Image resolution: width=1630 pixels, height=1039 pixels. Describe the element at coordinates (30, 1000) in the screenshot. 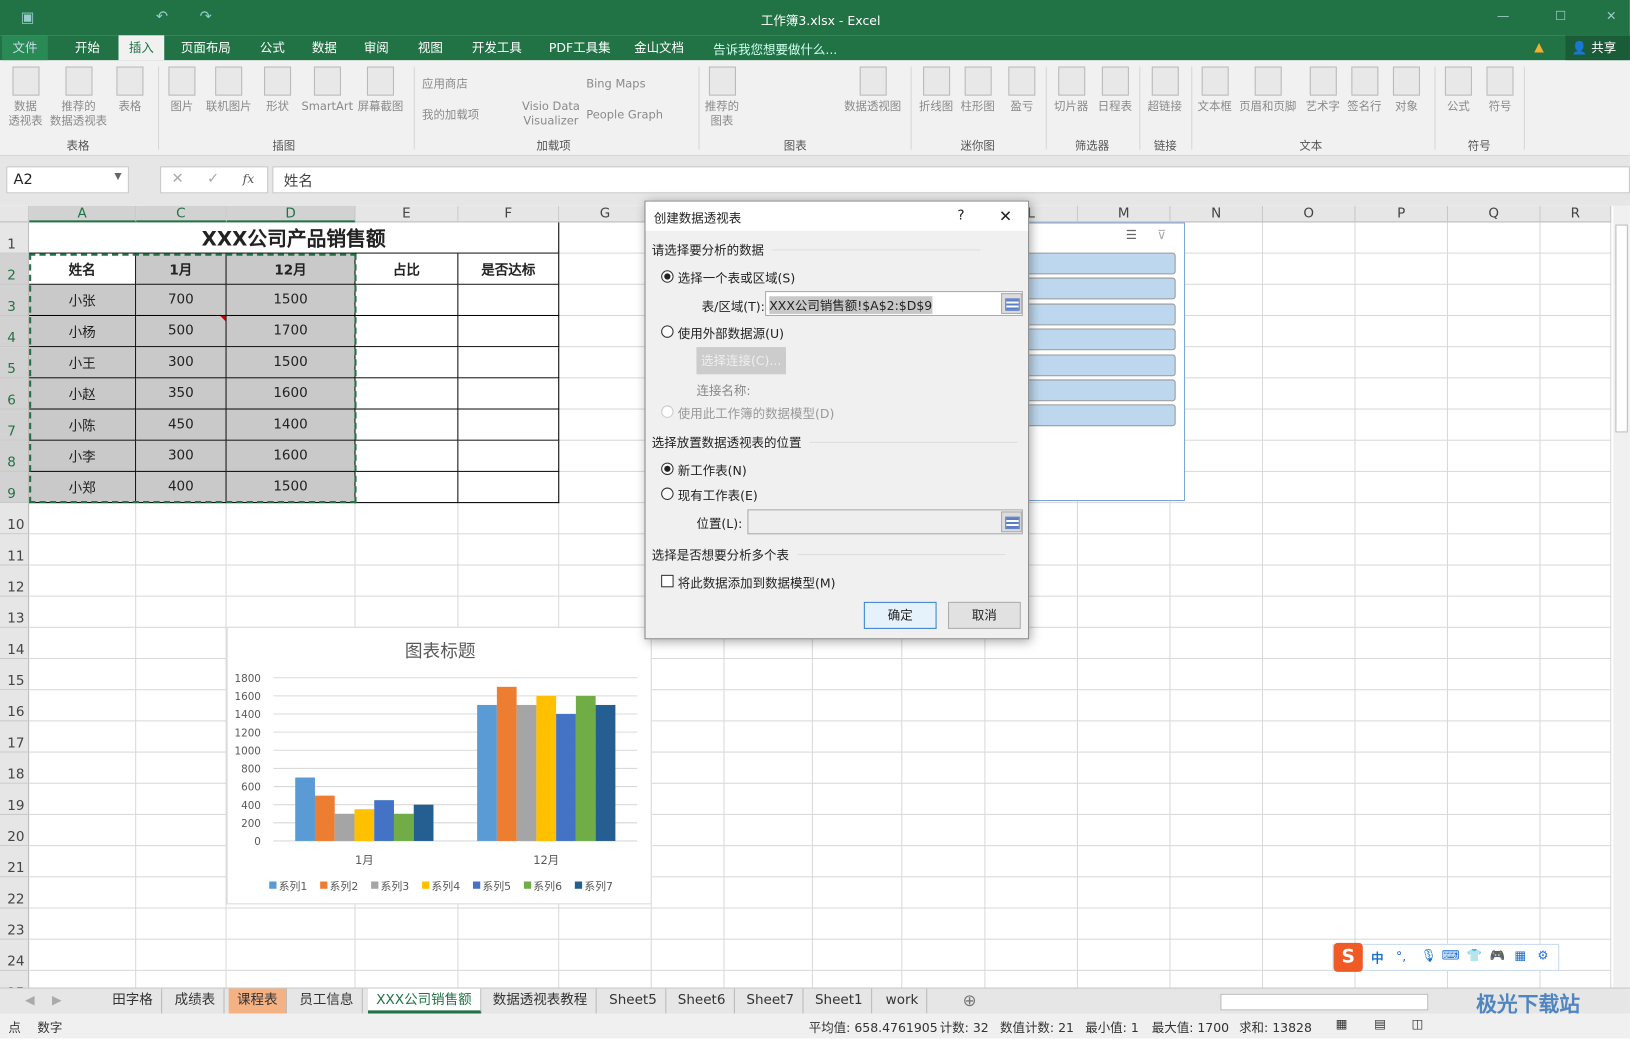

I see `prev-sheet-icon: ◀` at that location.